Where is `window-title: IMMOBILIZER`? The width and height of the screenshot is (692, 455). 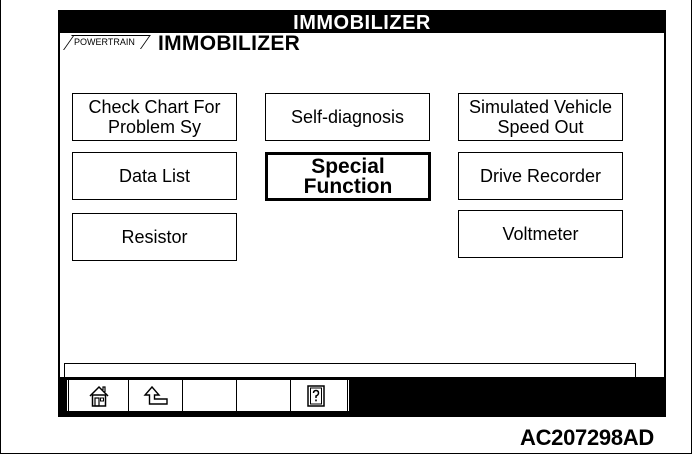 window-title: IMMOBILIZER is located at coordinates (362, 23).